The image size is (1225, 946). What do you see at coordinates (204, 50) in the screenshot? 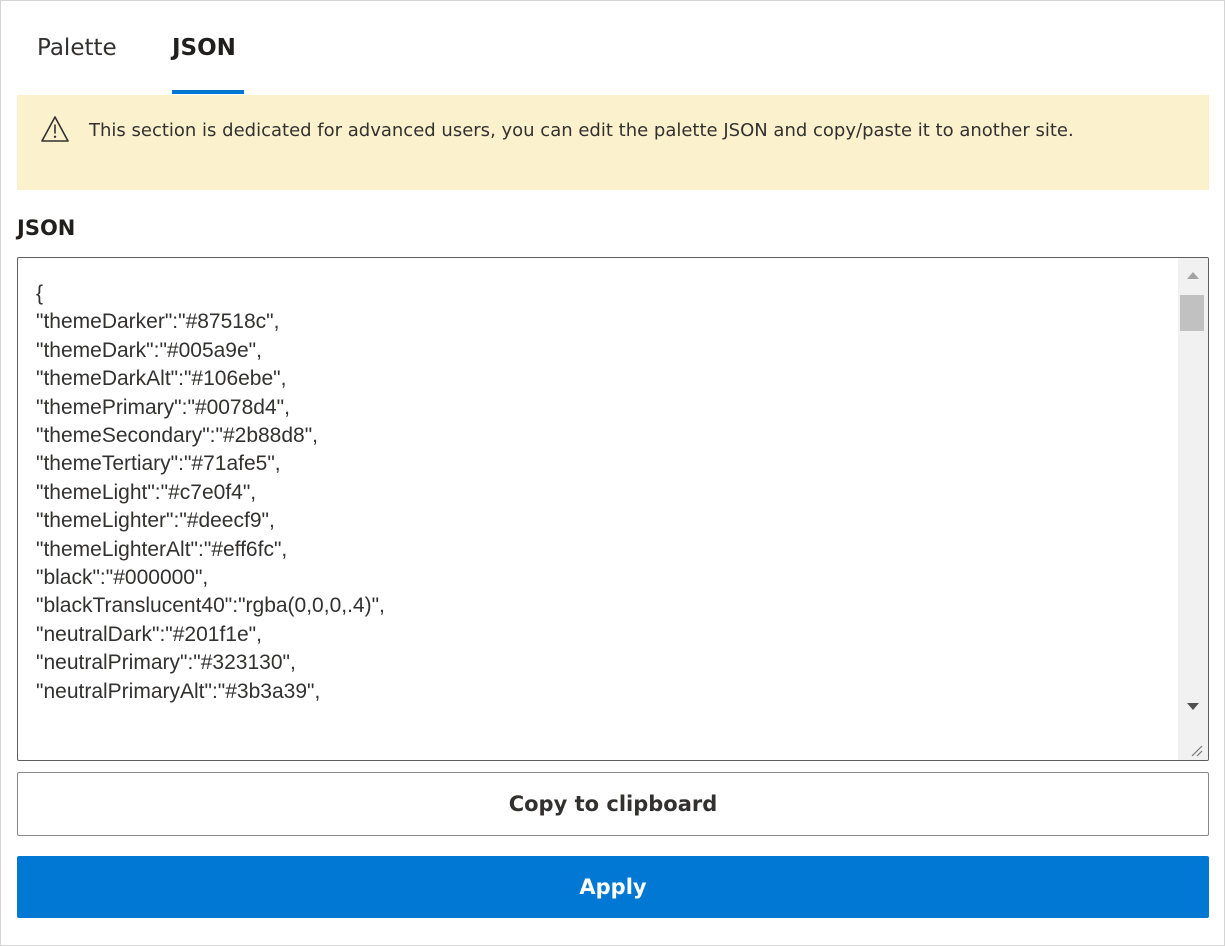
I see `tab-json: JSON` at bounding box center [204, 50].